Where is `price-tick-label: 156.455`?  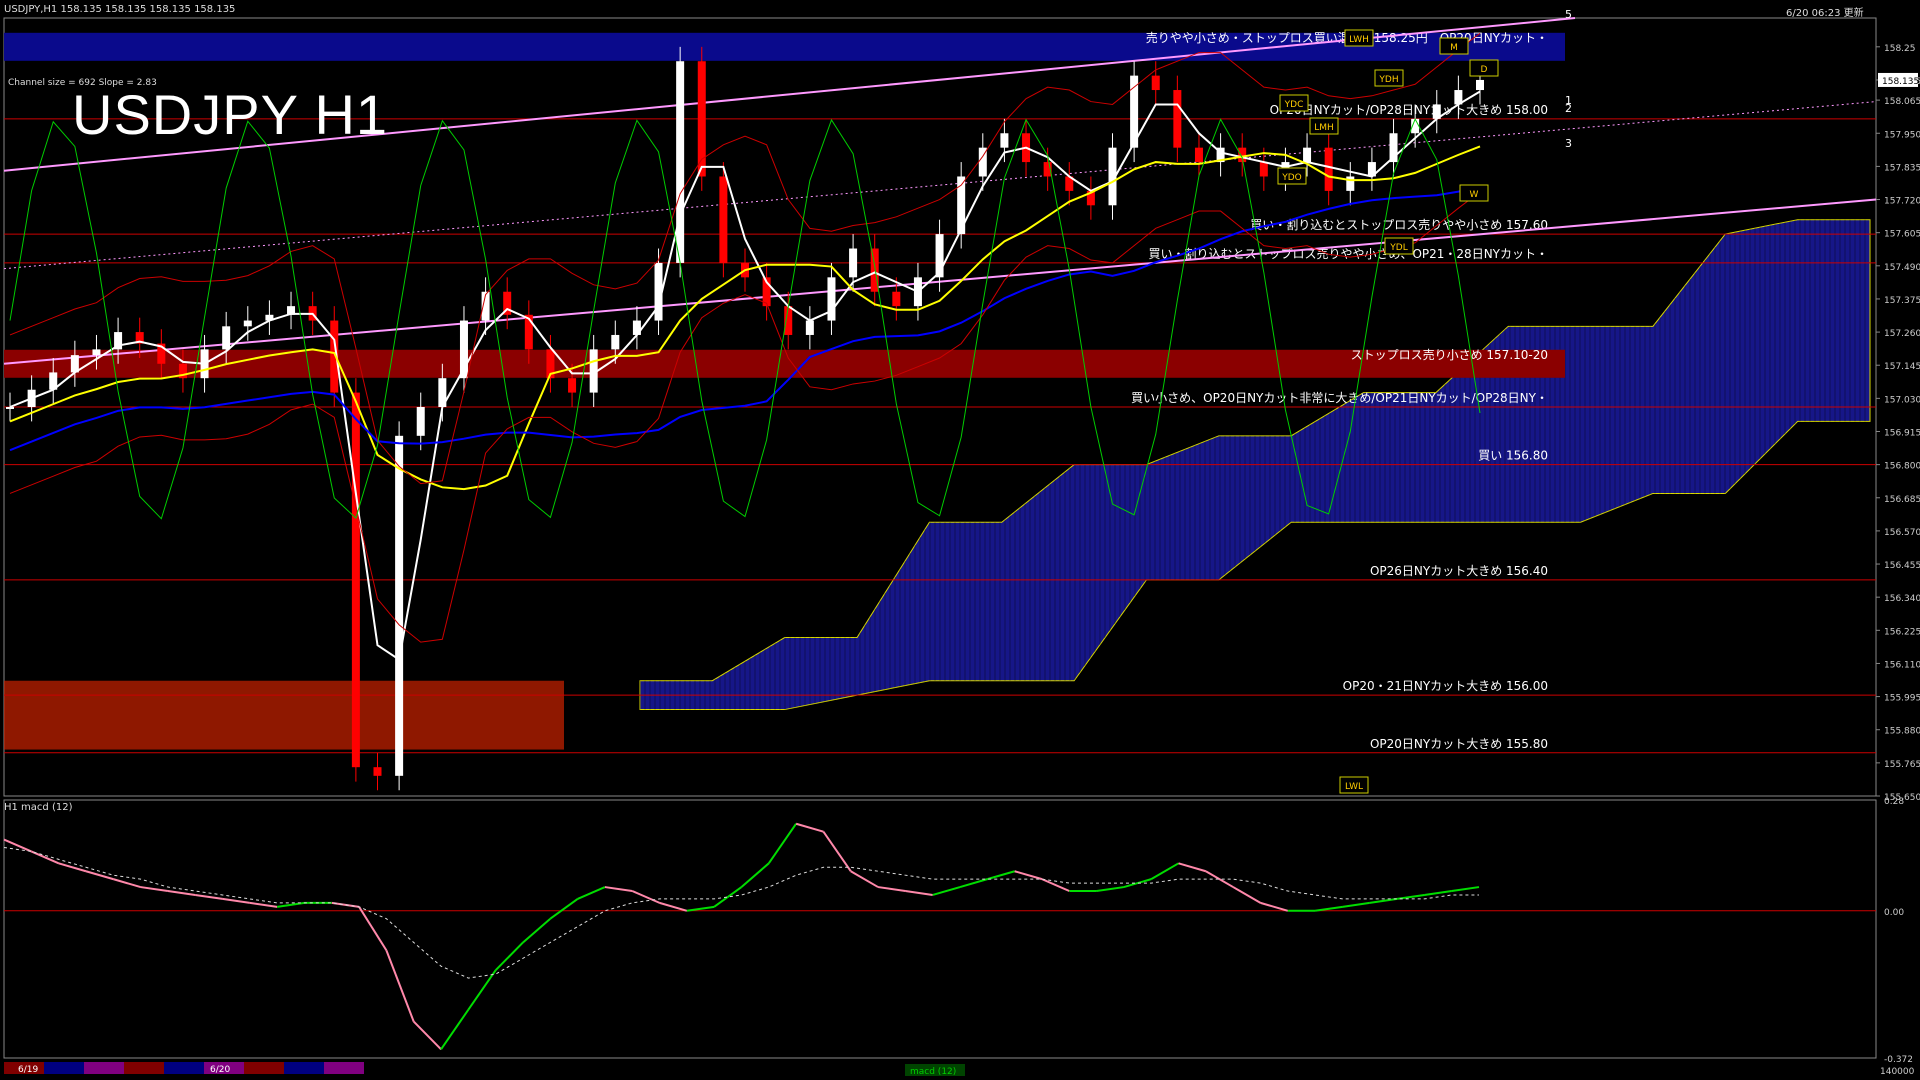 price-tick-label: 156.455 is located at coordinates (1902, 566).